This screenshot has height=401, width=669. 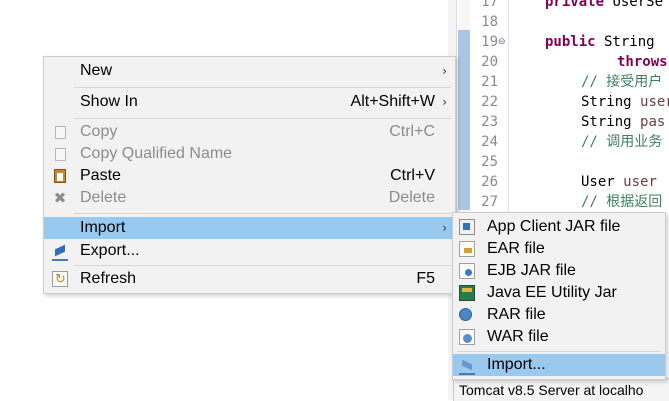 I want to click on rar-file-icon, so click(x=465, y=314).